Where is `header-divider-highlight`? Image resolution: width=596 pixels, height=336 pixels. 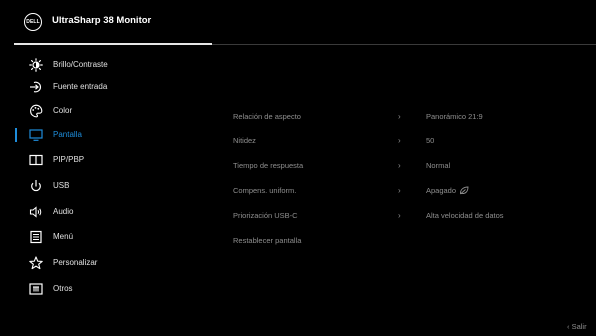
header-divider-highlight is located at coordinates (113, 44).